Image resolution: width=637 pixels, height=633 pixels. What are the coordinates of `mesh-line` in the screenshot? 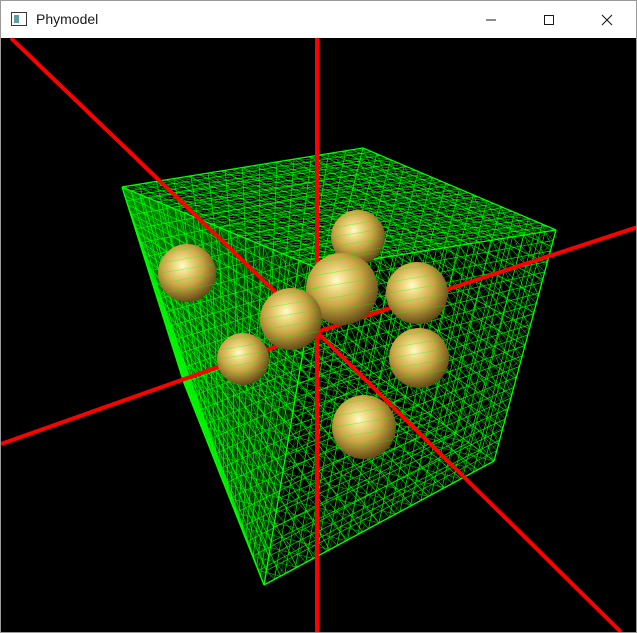 It's located at (381, 510).